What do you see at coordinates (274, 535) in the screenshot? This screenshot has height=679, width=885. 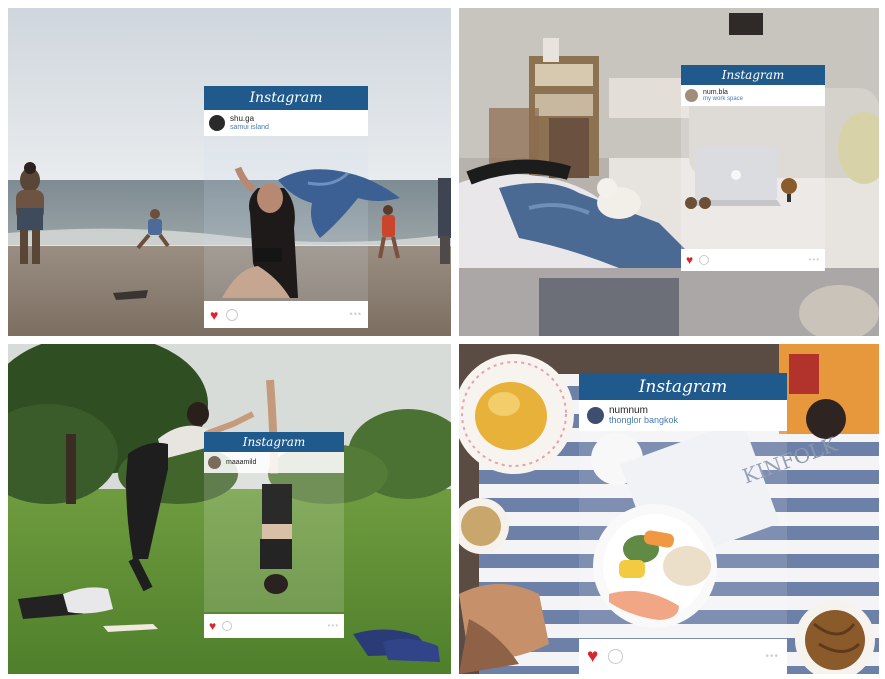 I see `instagram-frame: Instagram maaamild ♥ •••` at bounding box center [274, 535].